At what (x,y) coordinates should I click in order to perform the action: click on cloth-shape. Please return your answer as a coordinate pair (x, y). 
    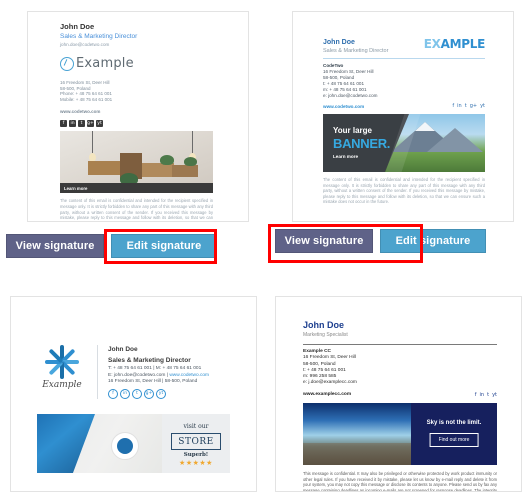
    Looking at the image, I should click on (66, 443).